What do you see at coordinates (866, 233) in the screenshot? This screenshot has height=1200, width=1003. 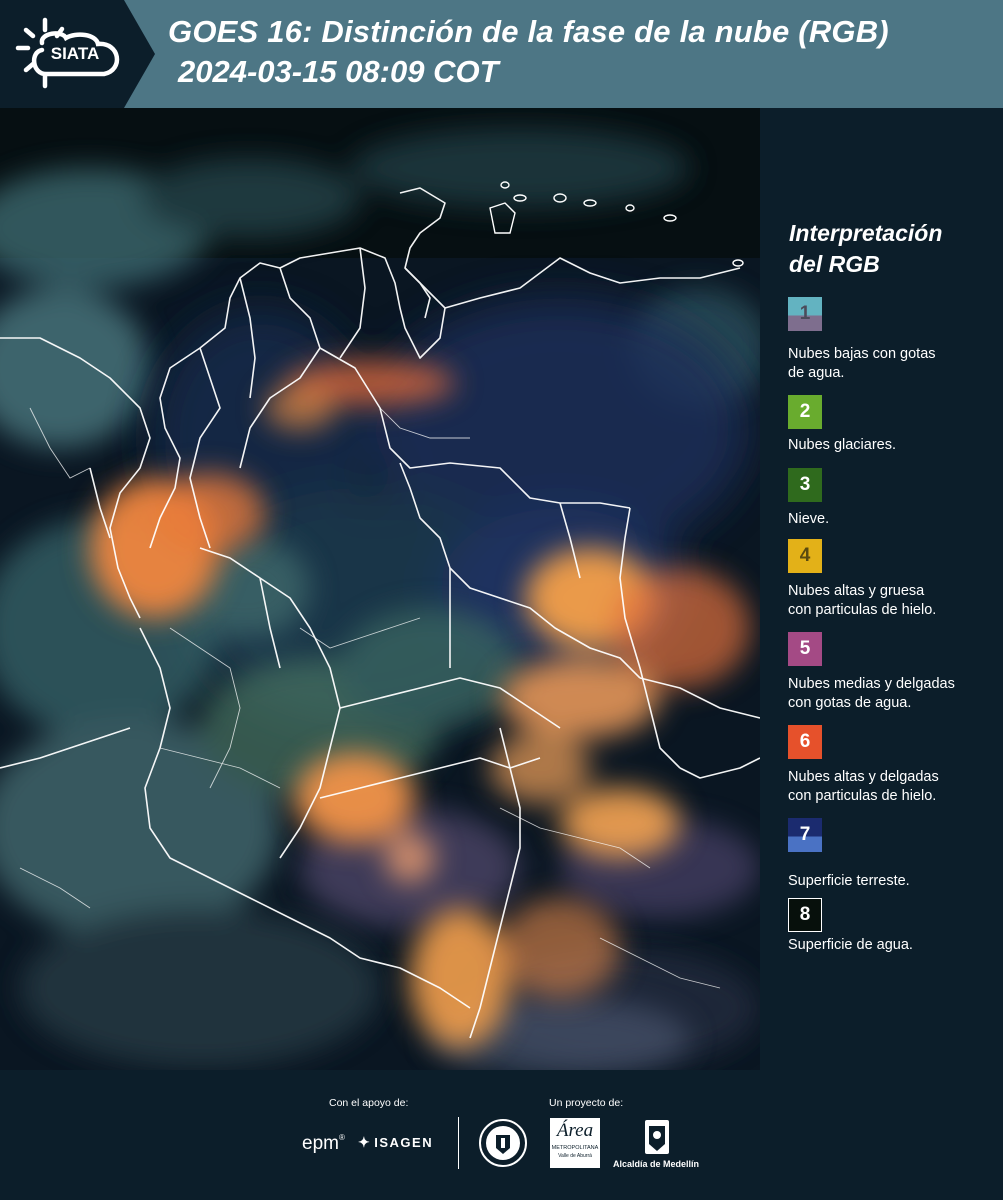 I see `legend-title-line1: Interpretación` at bounding box center [866, 233].